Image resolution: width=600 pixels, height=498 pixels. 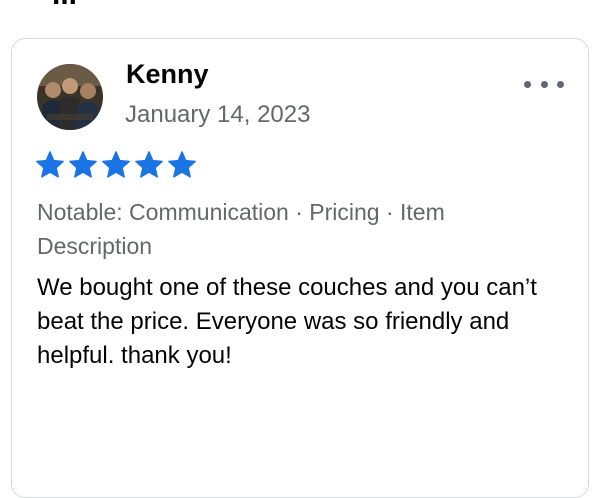 What do you see at coordinates (218, 114) in the screenshot?
I see `review-date: January 14, 2023` at bounding box center [218, 114].